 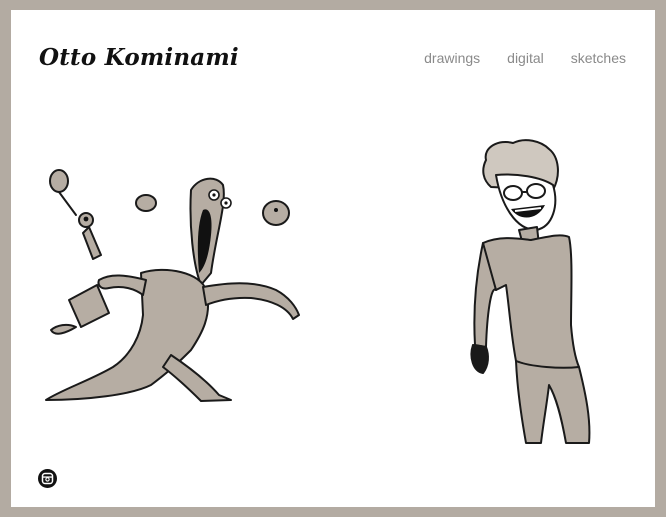 I want to click on instagram-icon, so click(x=47, y=478).